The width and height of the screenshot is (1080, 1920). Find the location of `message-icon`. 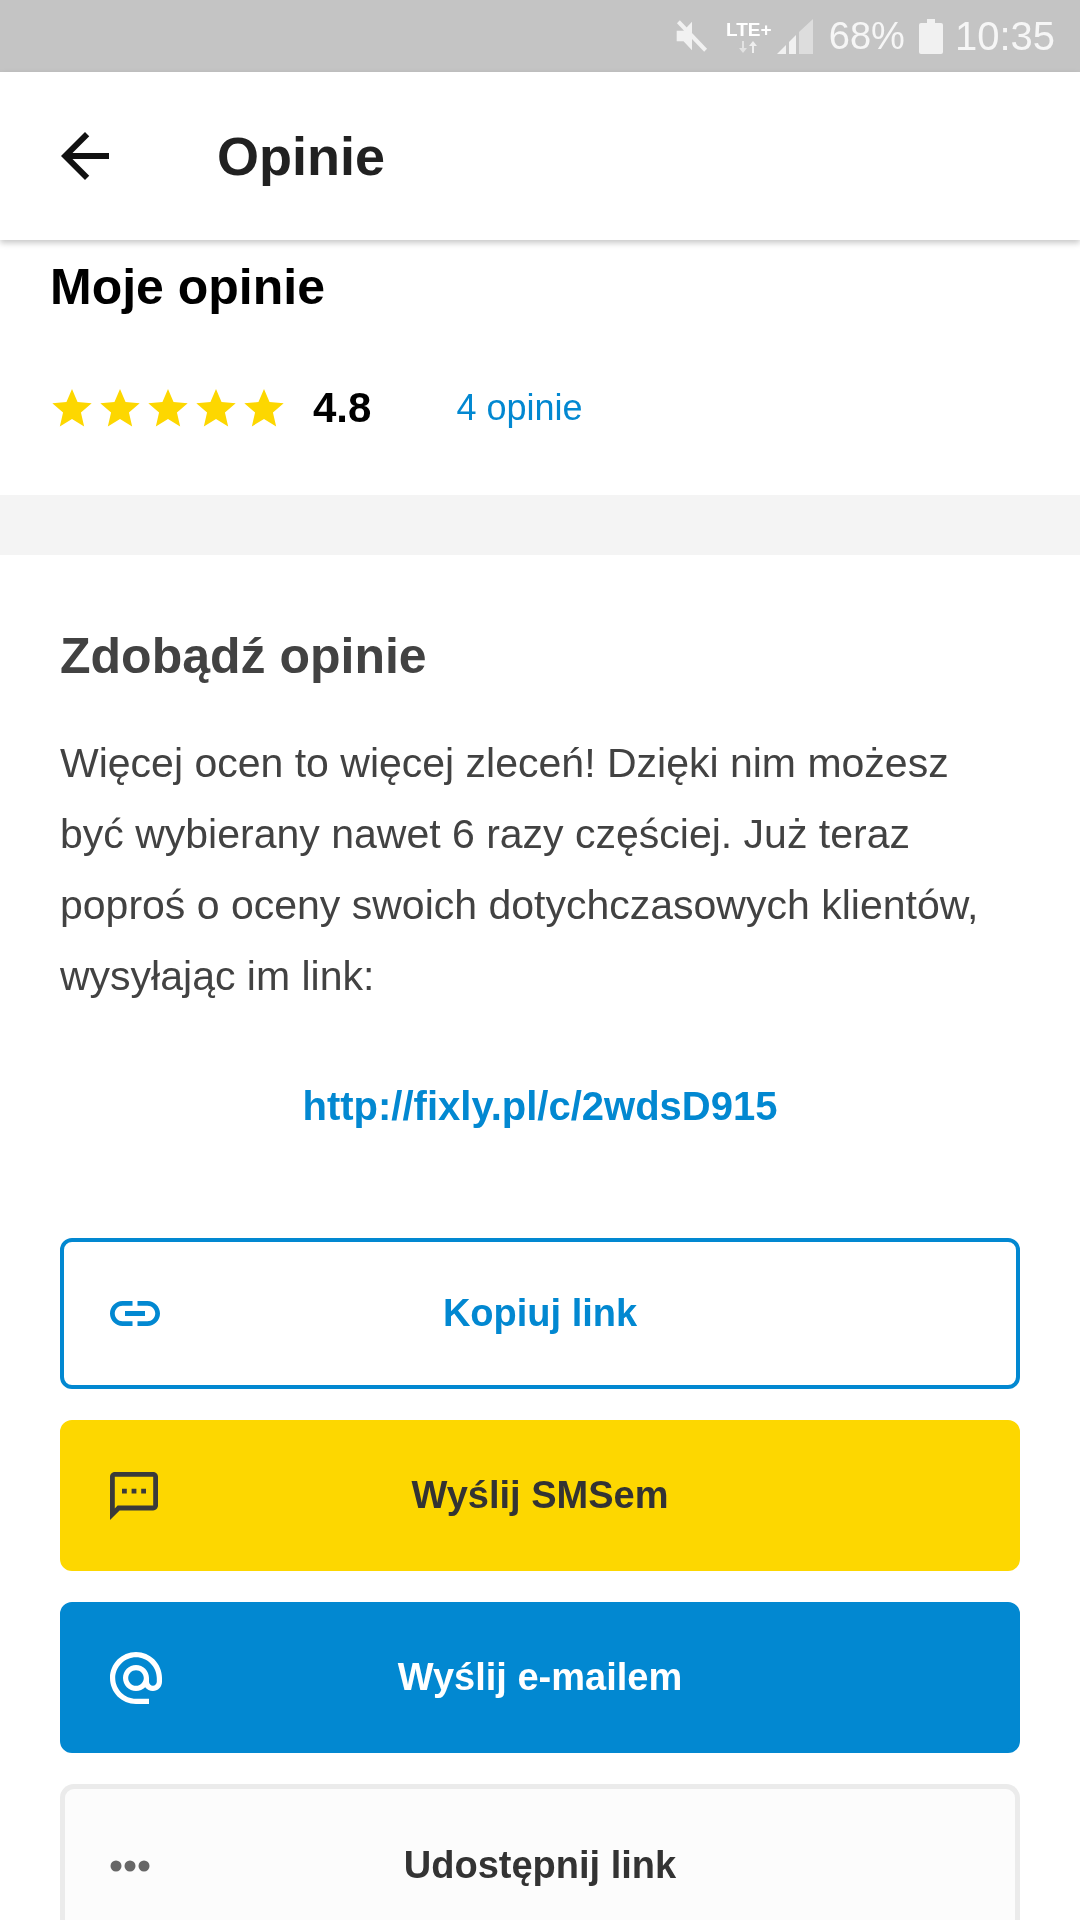

message-icon is located at coordinates (134, 1495).